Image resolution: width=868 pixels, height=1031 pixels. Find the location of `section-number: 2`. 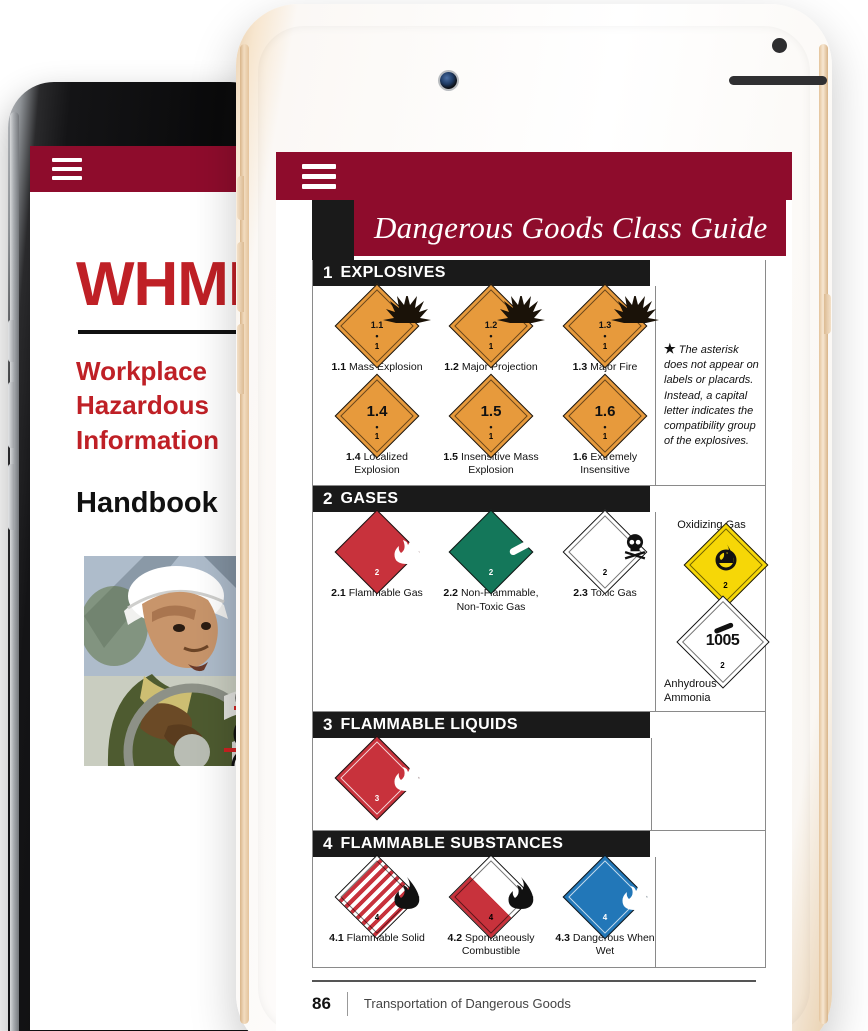

section-number: 2 is located at coordinates (328, 499).